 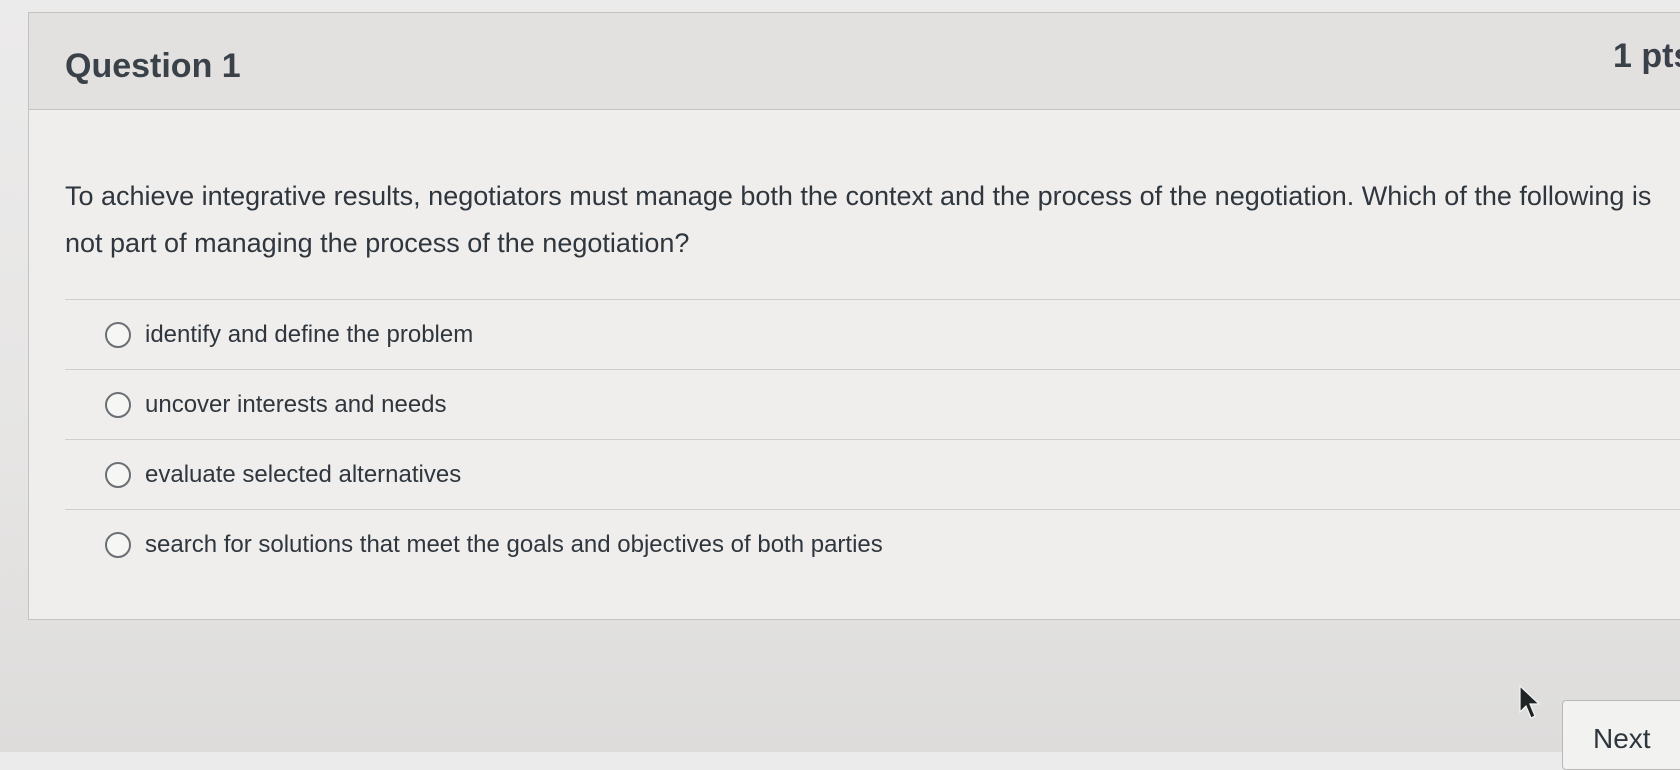 I want to click on next-button: Next, so click(x=1621, y=735).